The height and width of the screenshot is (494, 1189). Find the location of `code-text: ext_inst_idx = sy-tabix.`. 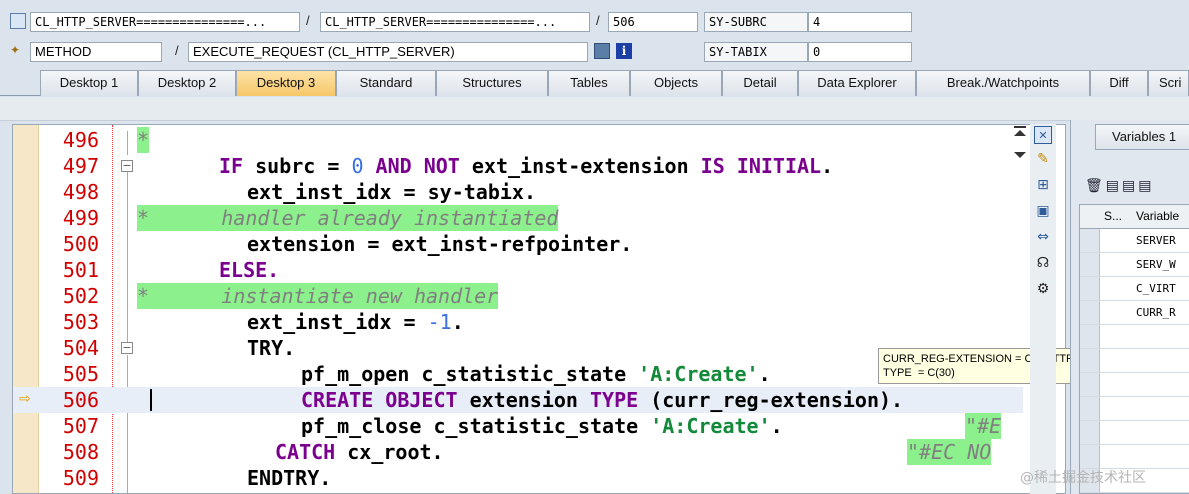

code-text: ext_inst_idx = sy-tabix. is located at coordinates (391, 192).